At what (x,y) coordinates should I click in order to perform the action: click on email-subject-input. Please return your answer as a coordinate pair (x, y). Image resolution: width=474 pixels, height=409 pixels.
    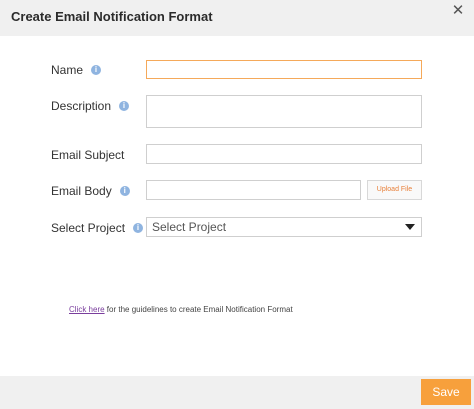
    Looking at the image, I should click on (284, 154).